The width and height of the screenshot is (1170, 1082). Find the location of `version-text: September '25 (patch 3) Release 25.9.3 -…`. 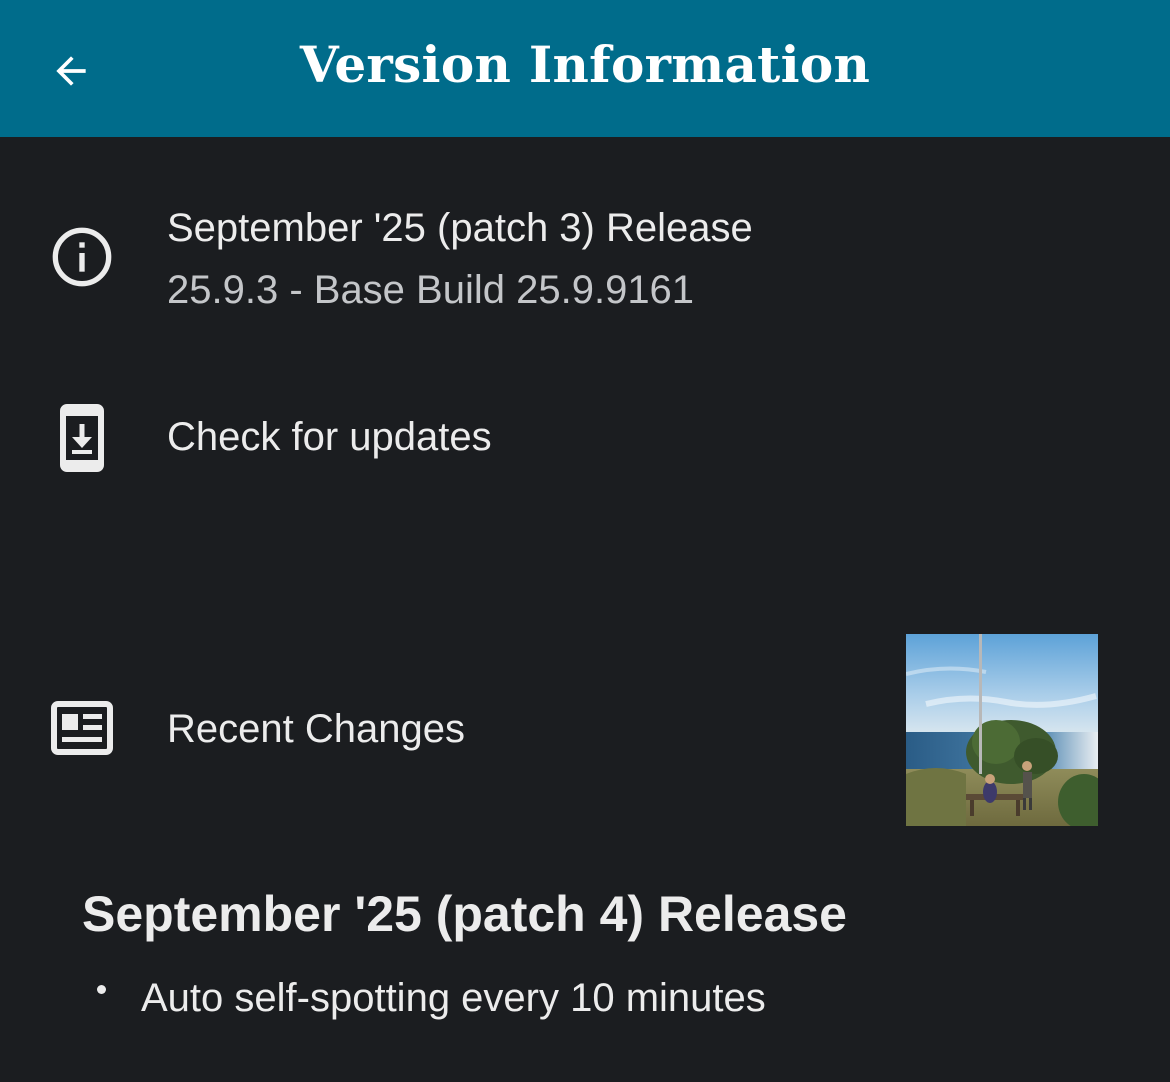

version-text: September '25 (patch 3) Release 25.9.3 -… is located at coordinates (460, 259).